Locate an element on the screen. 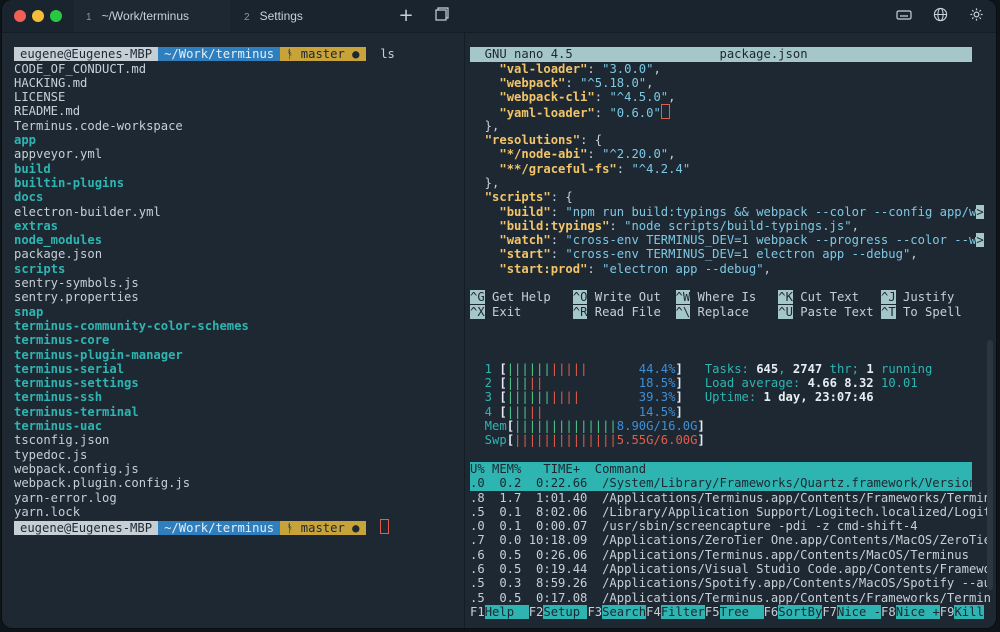 Image resolution: width=1000 pixels, height=632 pixels. scrollbar is located at coordinates (990, 465).